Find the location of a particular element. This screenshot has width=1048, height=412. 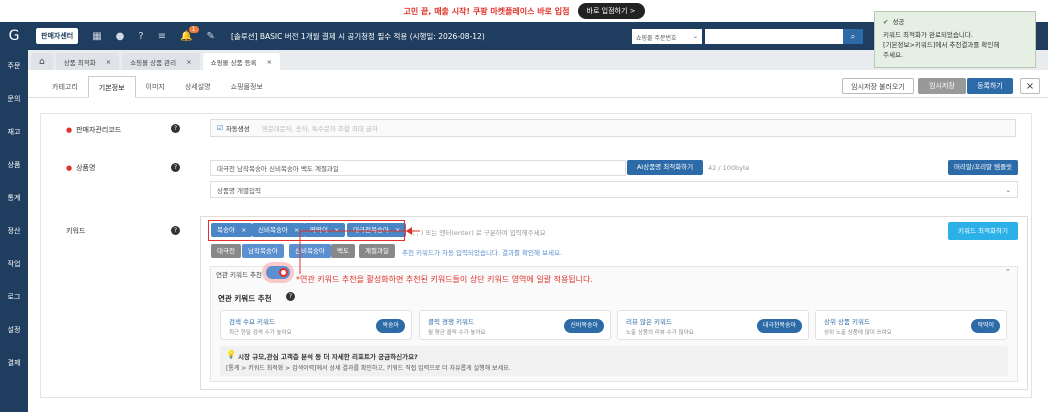

card-desc: 최근 한달 검색 수가 높아요 is located at coordinates (260, 333).